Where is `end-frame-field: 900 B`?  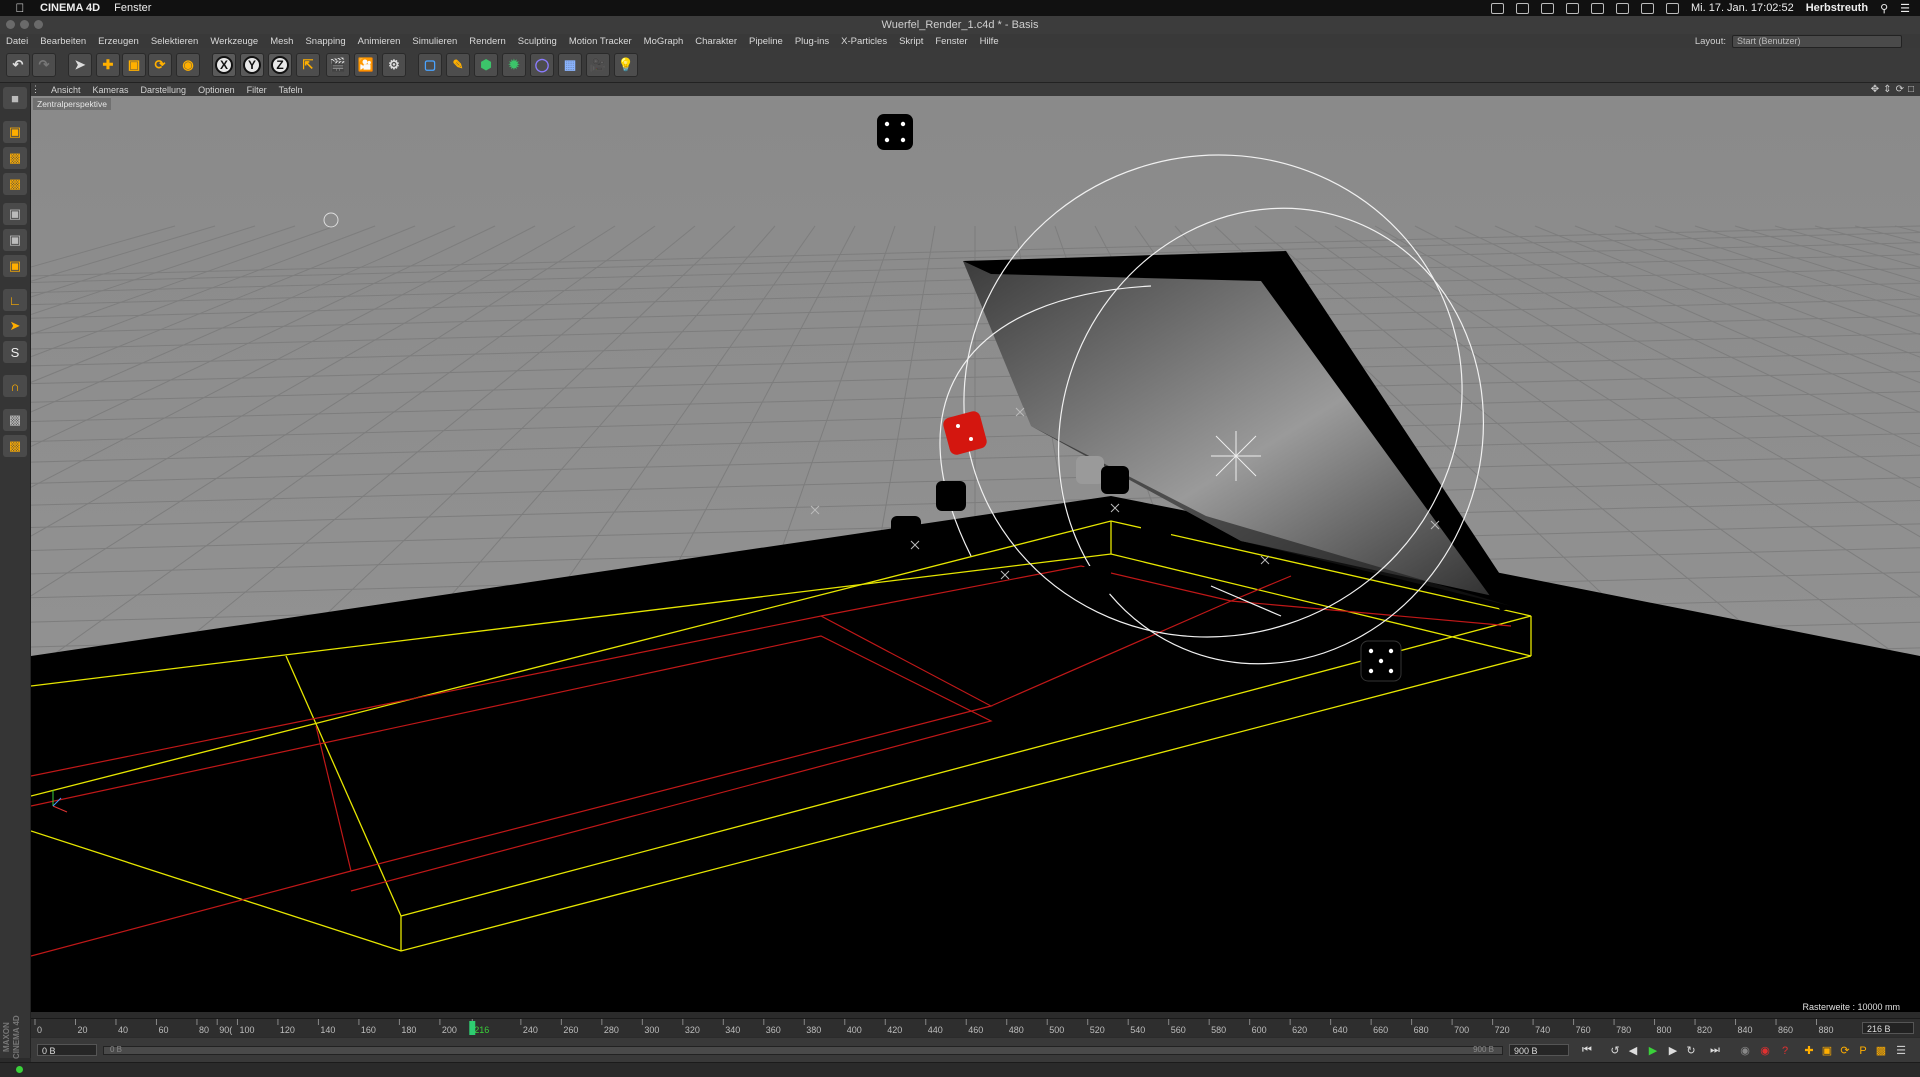 end-frame-field: 900 B is located at coordinates (1539, 1050).